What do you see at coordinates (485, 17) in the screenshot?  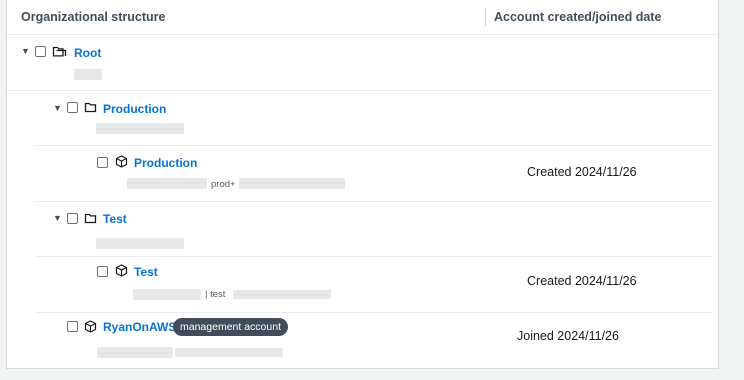 I see `column-divider` at bounding box center [485, 17].